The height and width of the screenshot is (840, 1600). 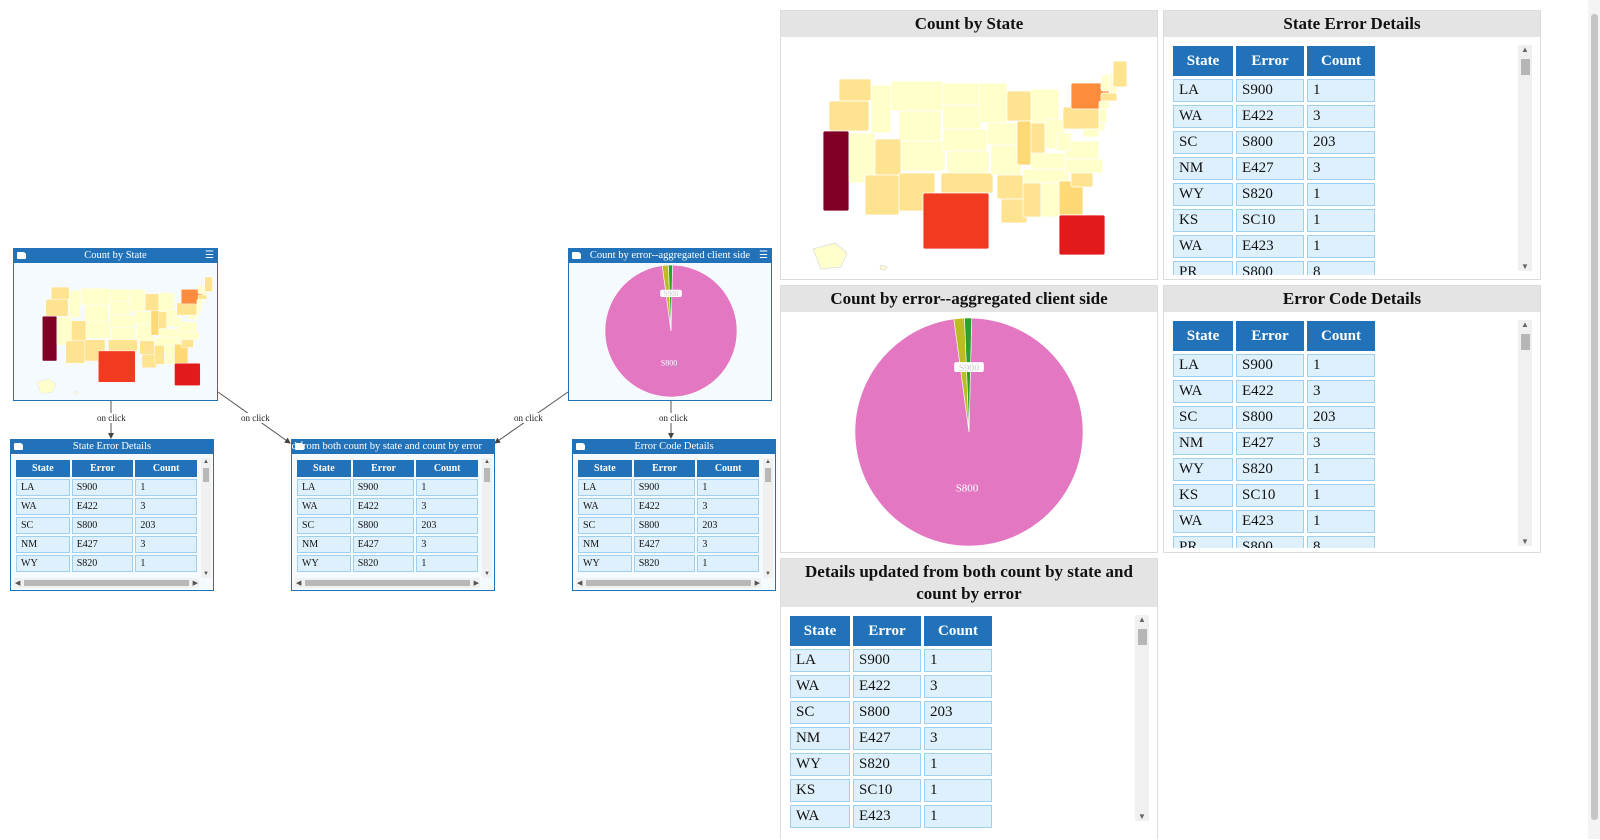 What do you see at coordinates (763, 256) in the screenshot?
I see `menu-icon: ☰` at bounding box center [763, 256].